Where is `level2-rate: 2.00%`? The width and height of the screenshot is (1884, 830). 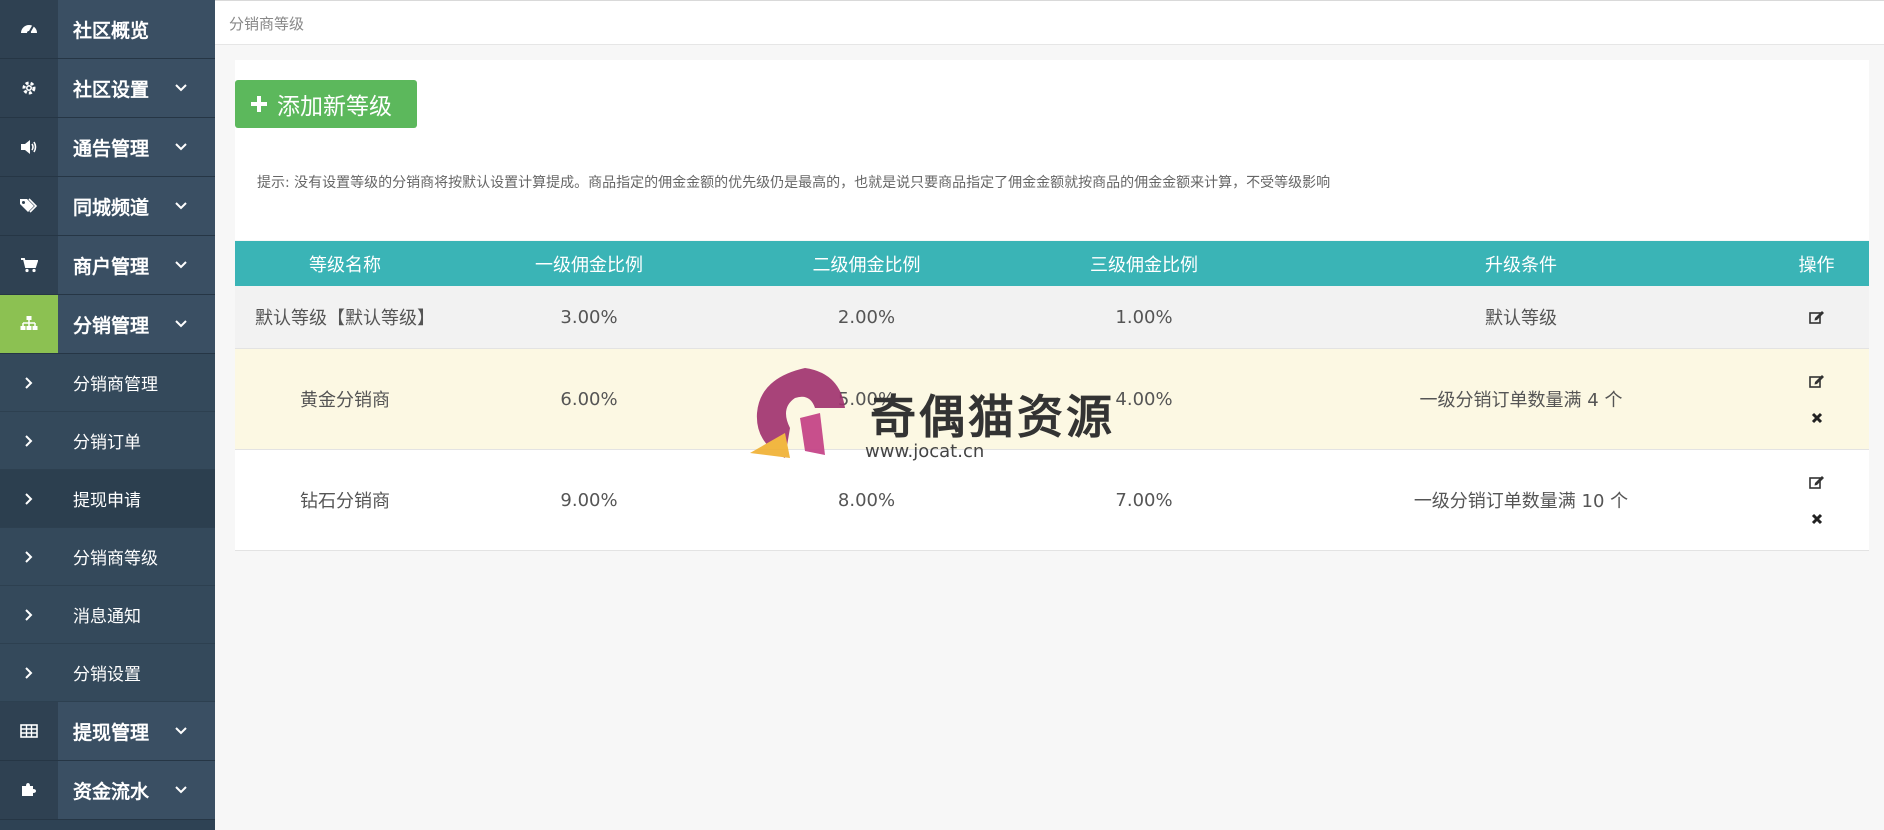 level2-rate: 2.00% is located at coordinates (866, 317).